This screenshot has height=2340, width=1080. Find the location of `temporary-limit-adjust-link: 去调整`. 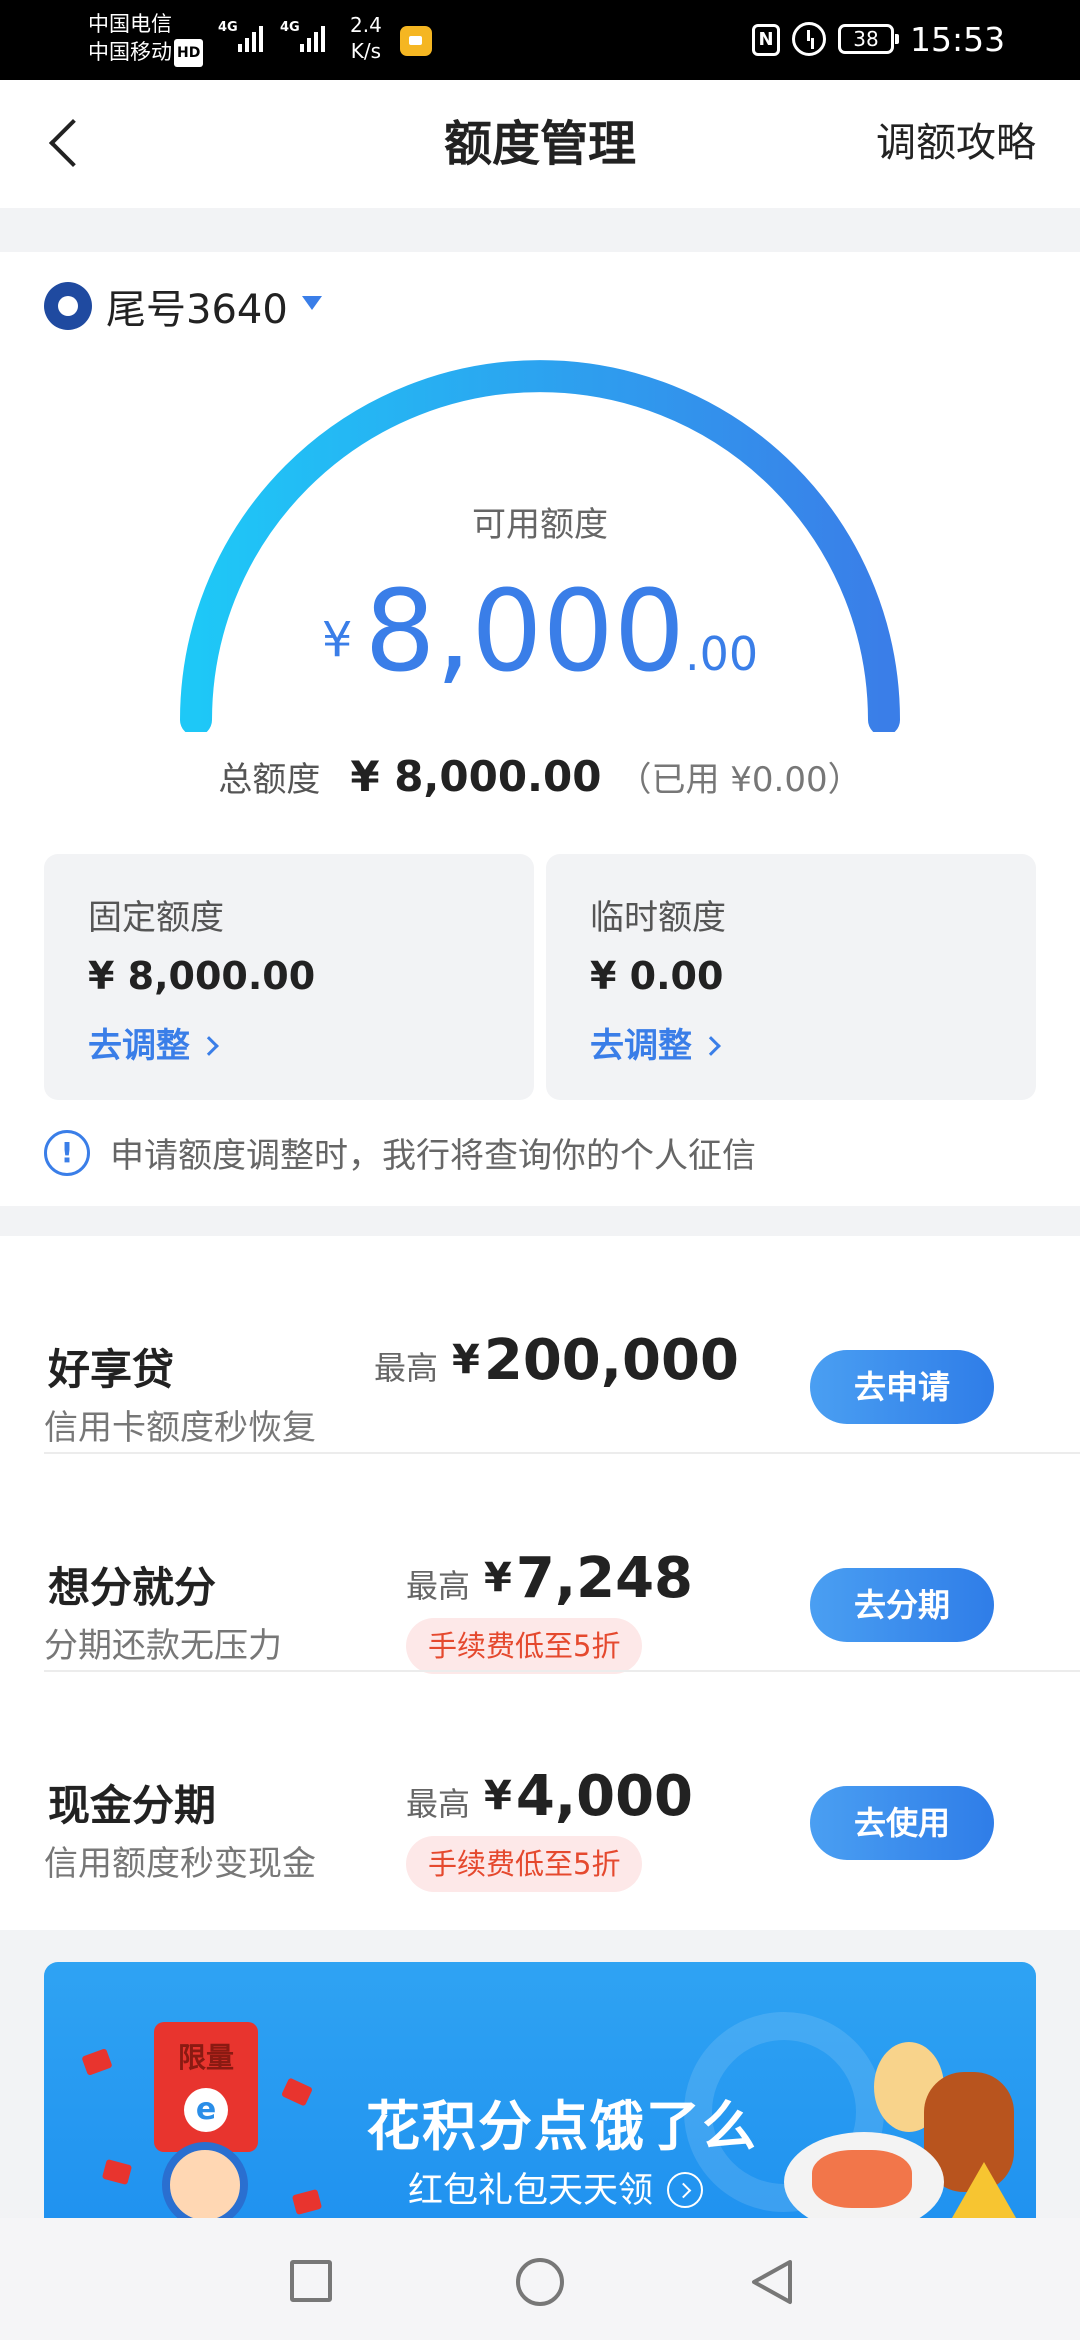

temporary-limit-adjust-link: 去调整 is located at coordinates (655, 1042).